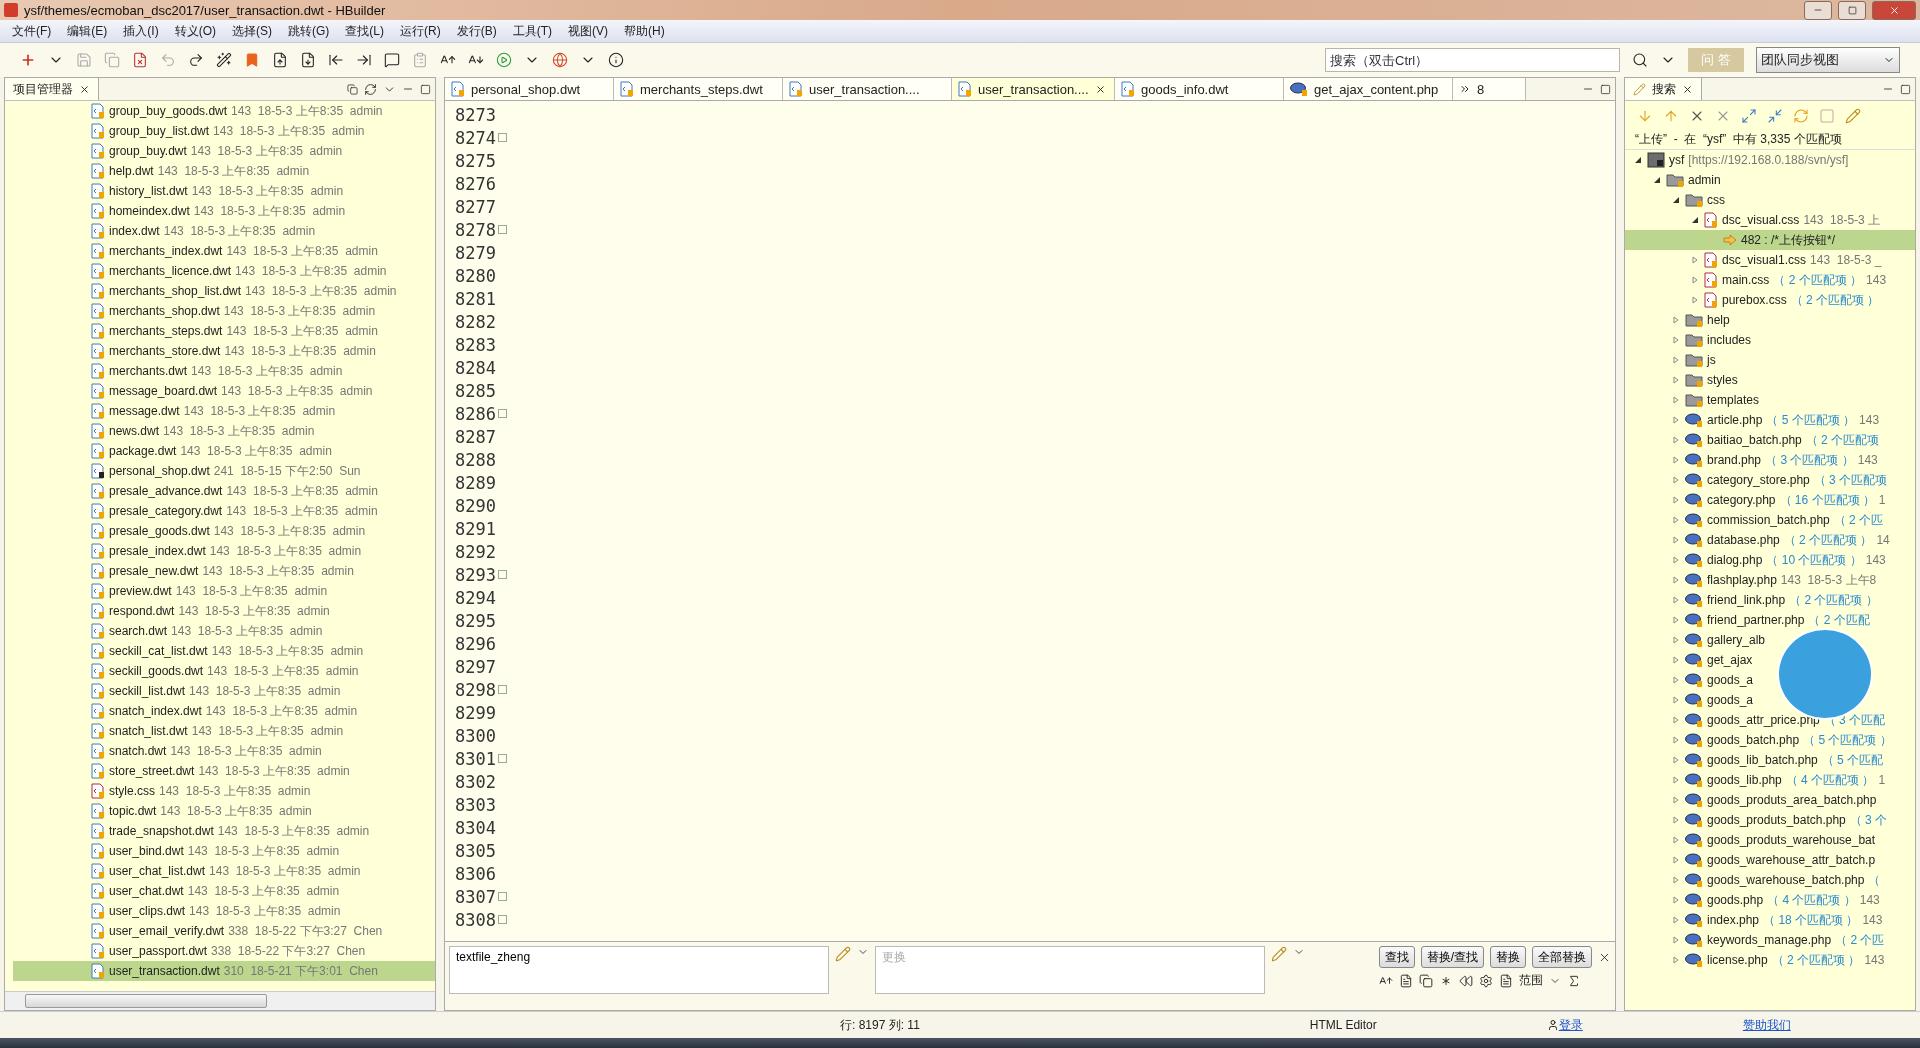  What do you see at coordinates (1770, 740) in the screenshot?
I see `tree-item: goods_batch.php （ 5 个匹配项 ）` at bounding box center [1770, 740].